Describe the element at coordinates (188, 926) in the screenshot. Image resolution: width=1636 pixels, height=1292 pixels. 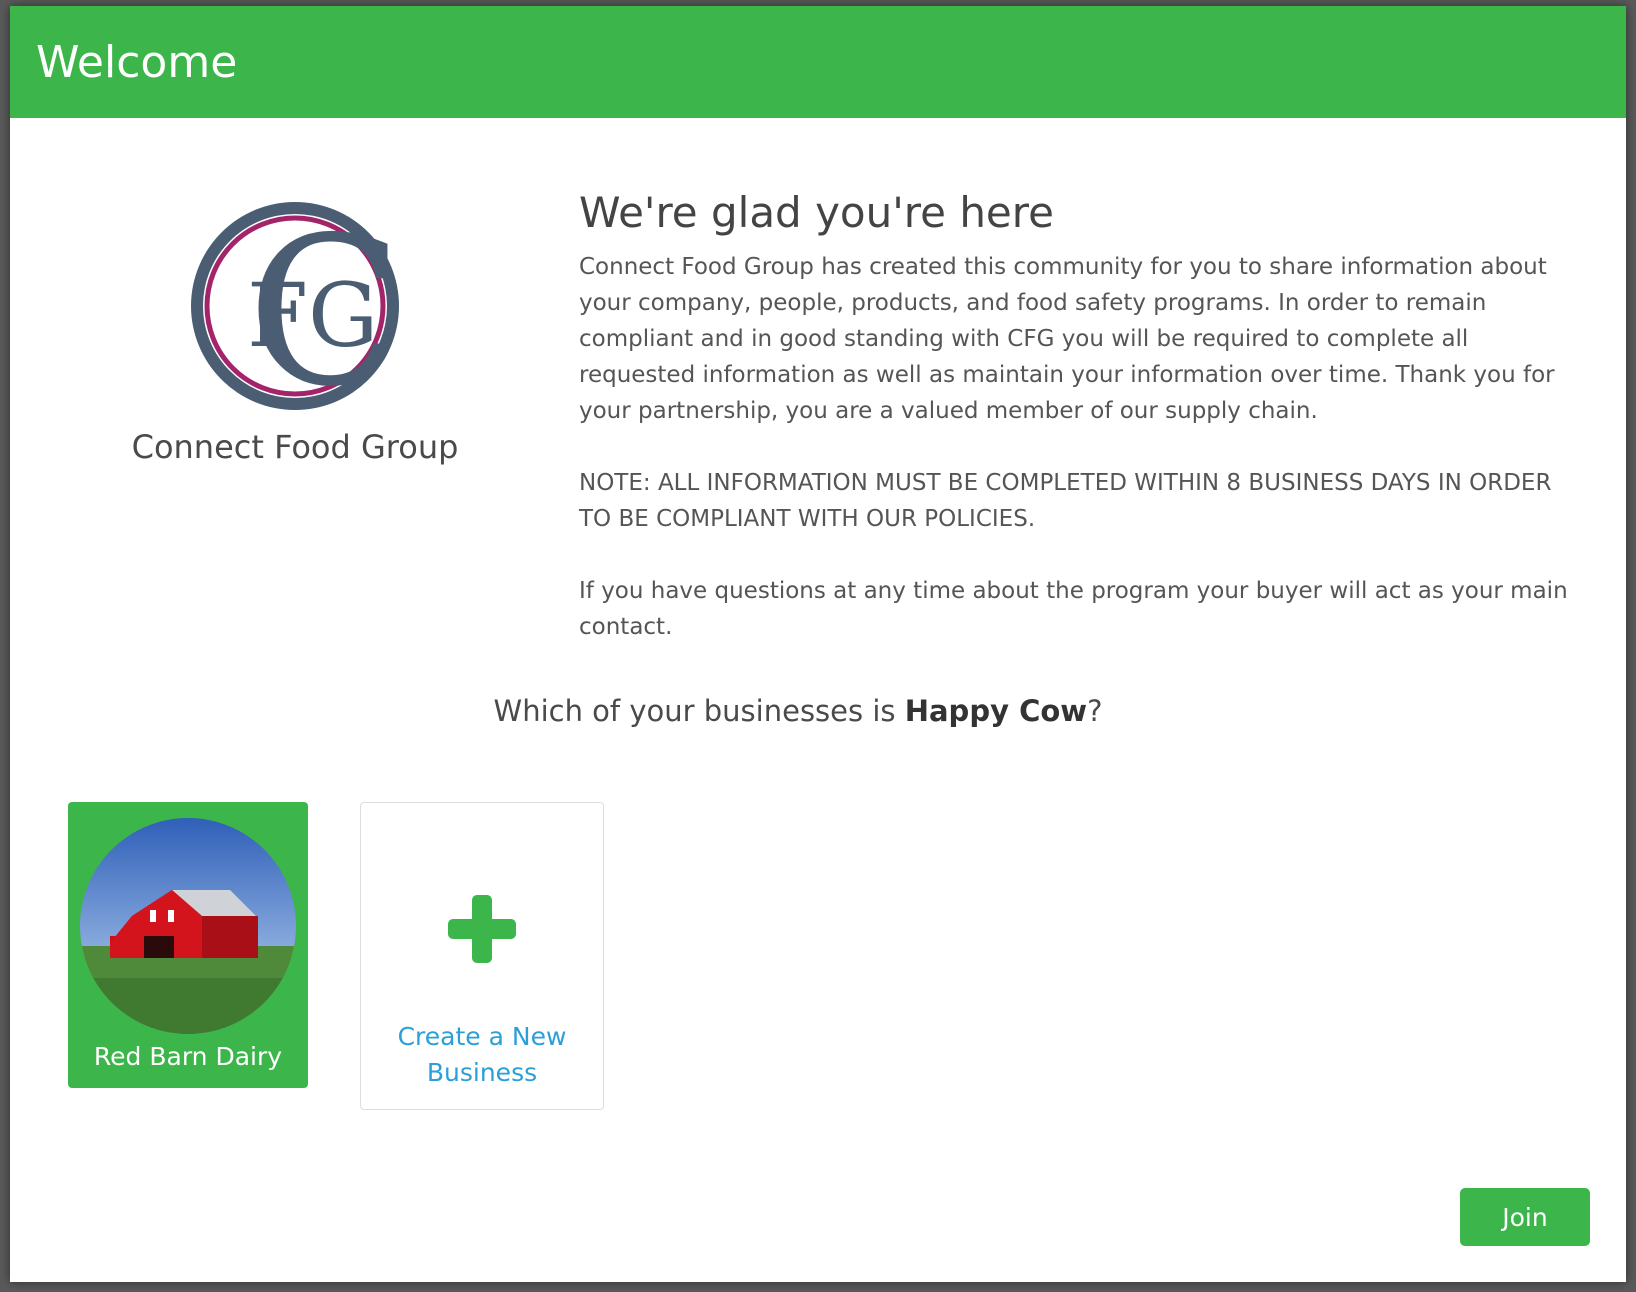
I see `red-barn-photo` at that location.